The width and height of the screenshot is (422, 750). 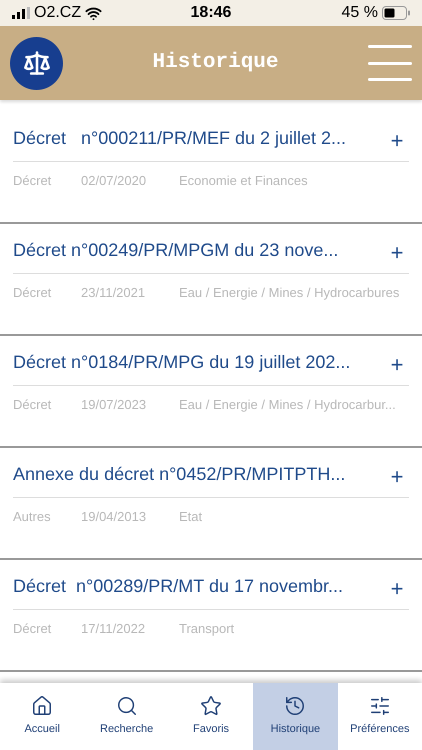 I want to click on tab-item: Accueil, so click(x=42, y=716).